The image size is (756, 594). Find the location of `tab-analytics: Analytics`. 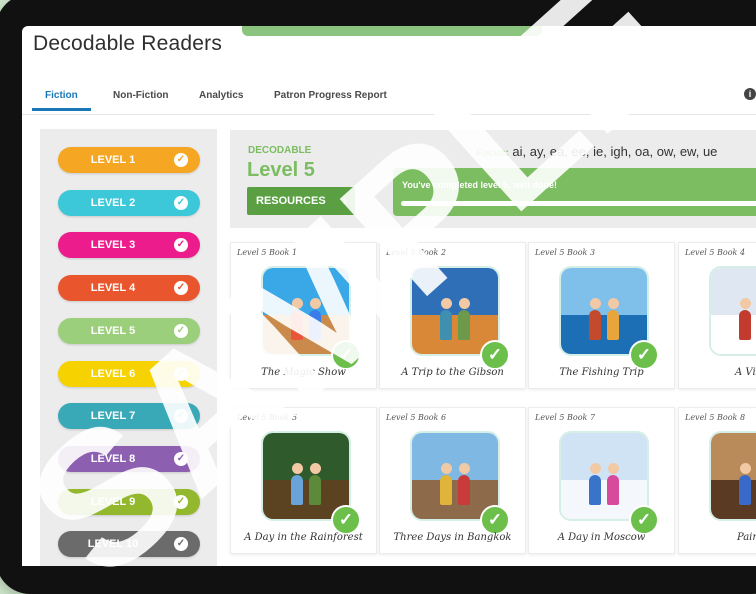

tab-analytics: Analytics is located at coordinates (221, 99).